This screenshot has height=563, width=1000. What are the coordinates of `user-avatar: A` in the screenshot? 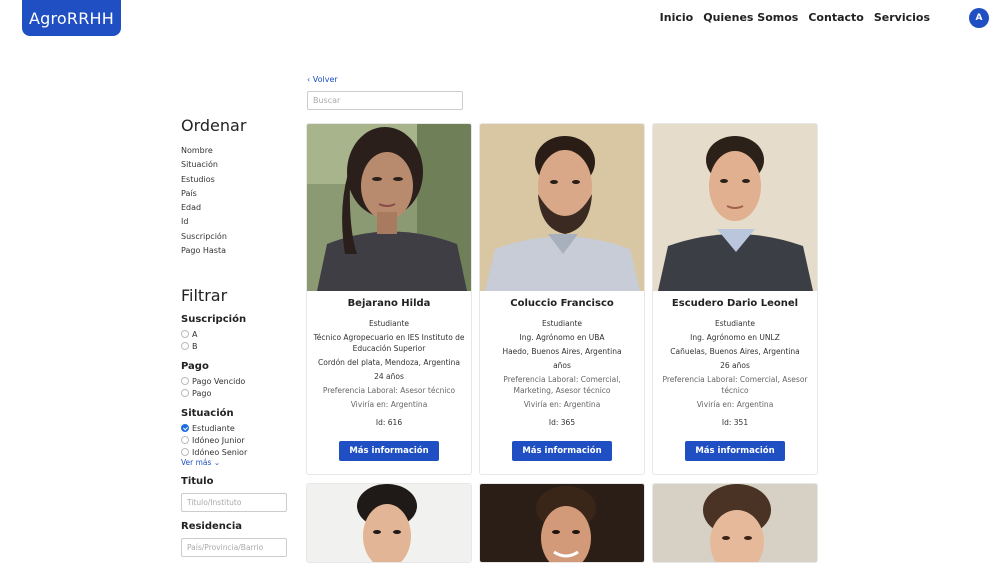 It's located at (979, 18).